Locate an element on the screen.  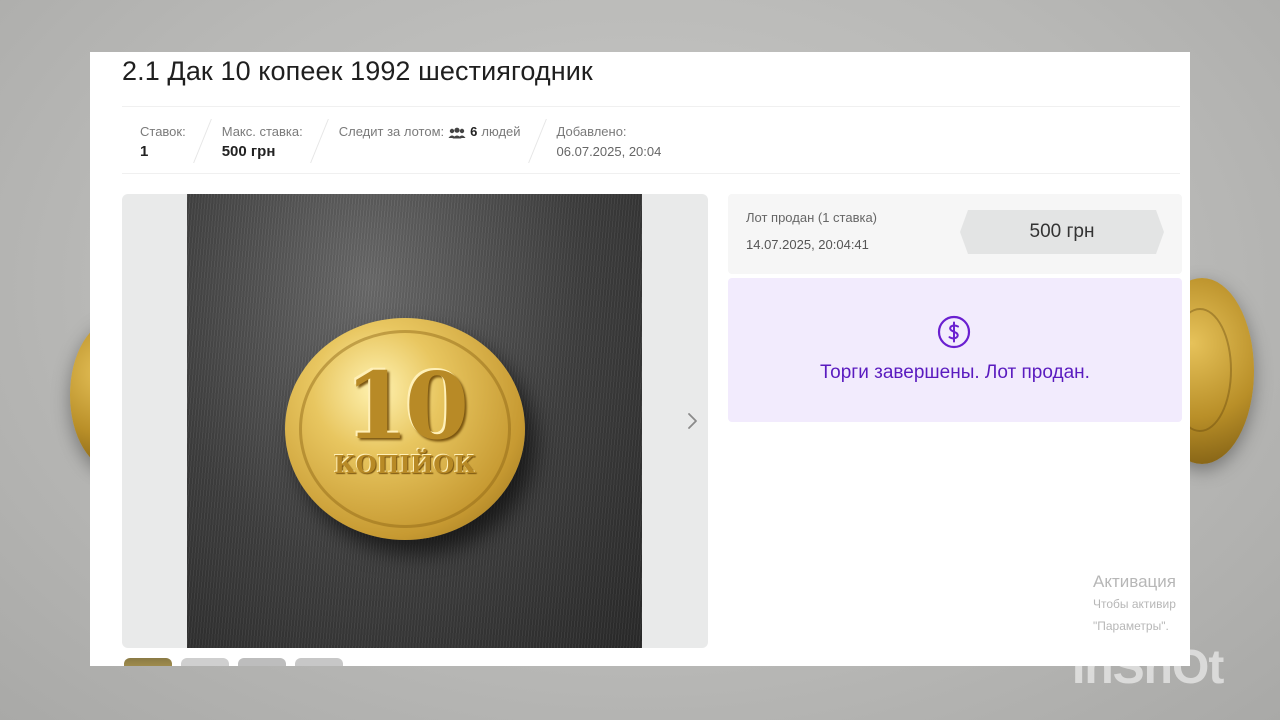
bids-label: Ставок: is located at coordinates (163, 131).